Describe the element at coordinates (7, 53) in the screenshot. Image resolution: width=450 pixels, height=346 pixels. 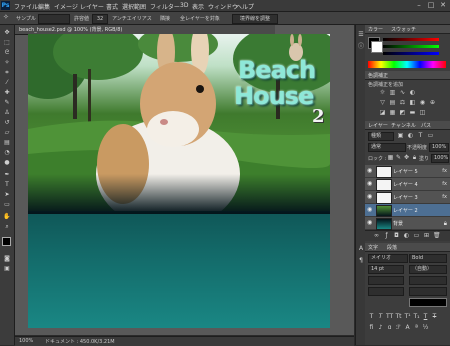
I see `lasso-tool-icon: ᘓ` at that location.